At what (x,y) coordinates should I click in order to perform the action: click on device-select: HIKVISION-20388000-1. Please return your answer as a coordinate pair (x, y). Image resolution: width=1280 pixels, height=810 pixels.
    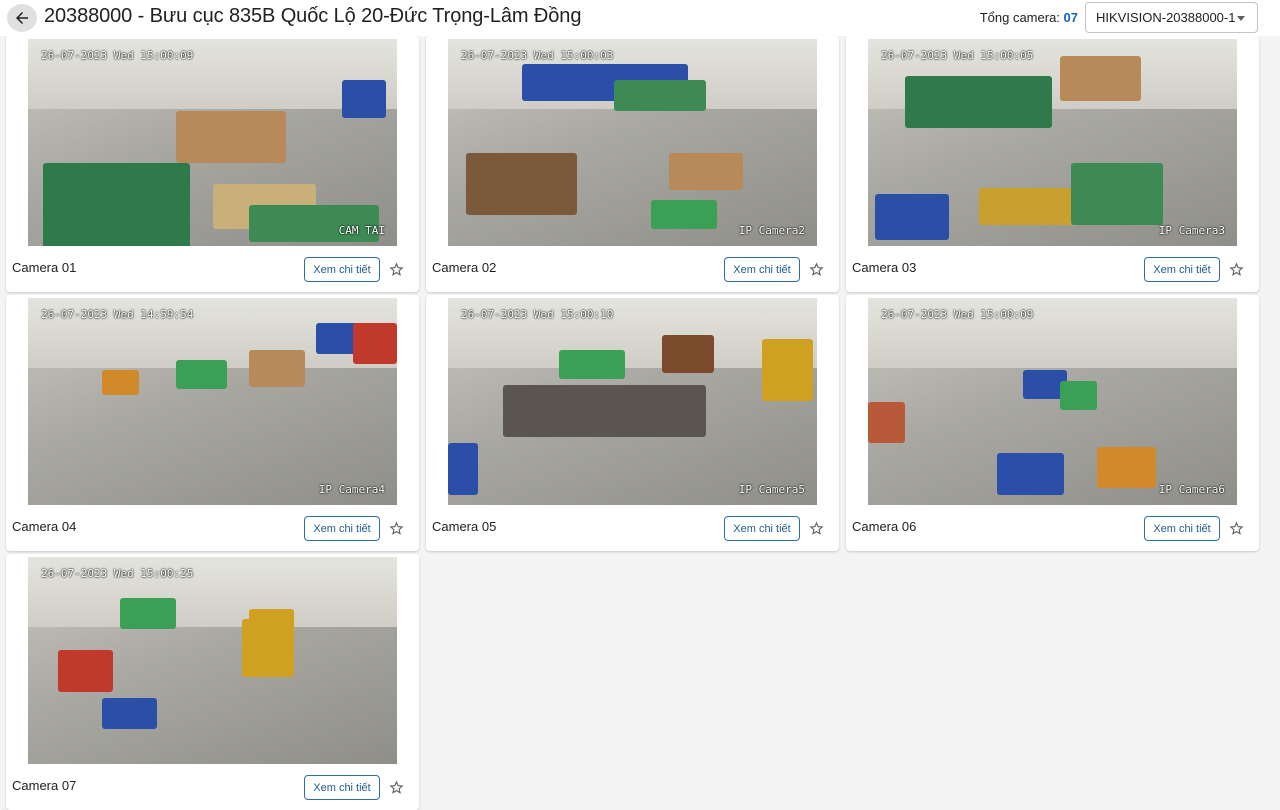
    Looking at the image, I should click on (1171, 17).